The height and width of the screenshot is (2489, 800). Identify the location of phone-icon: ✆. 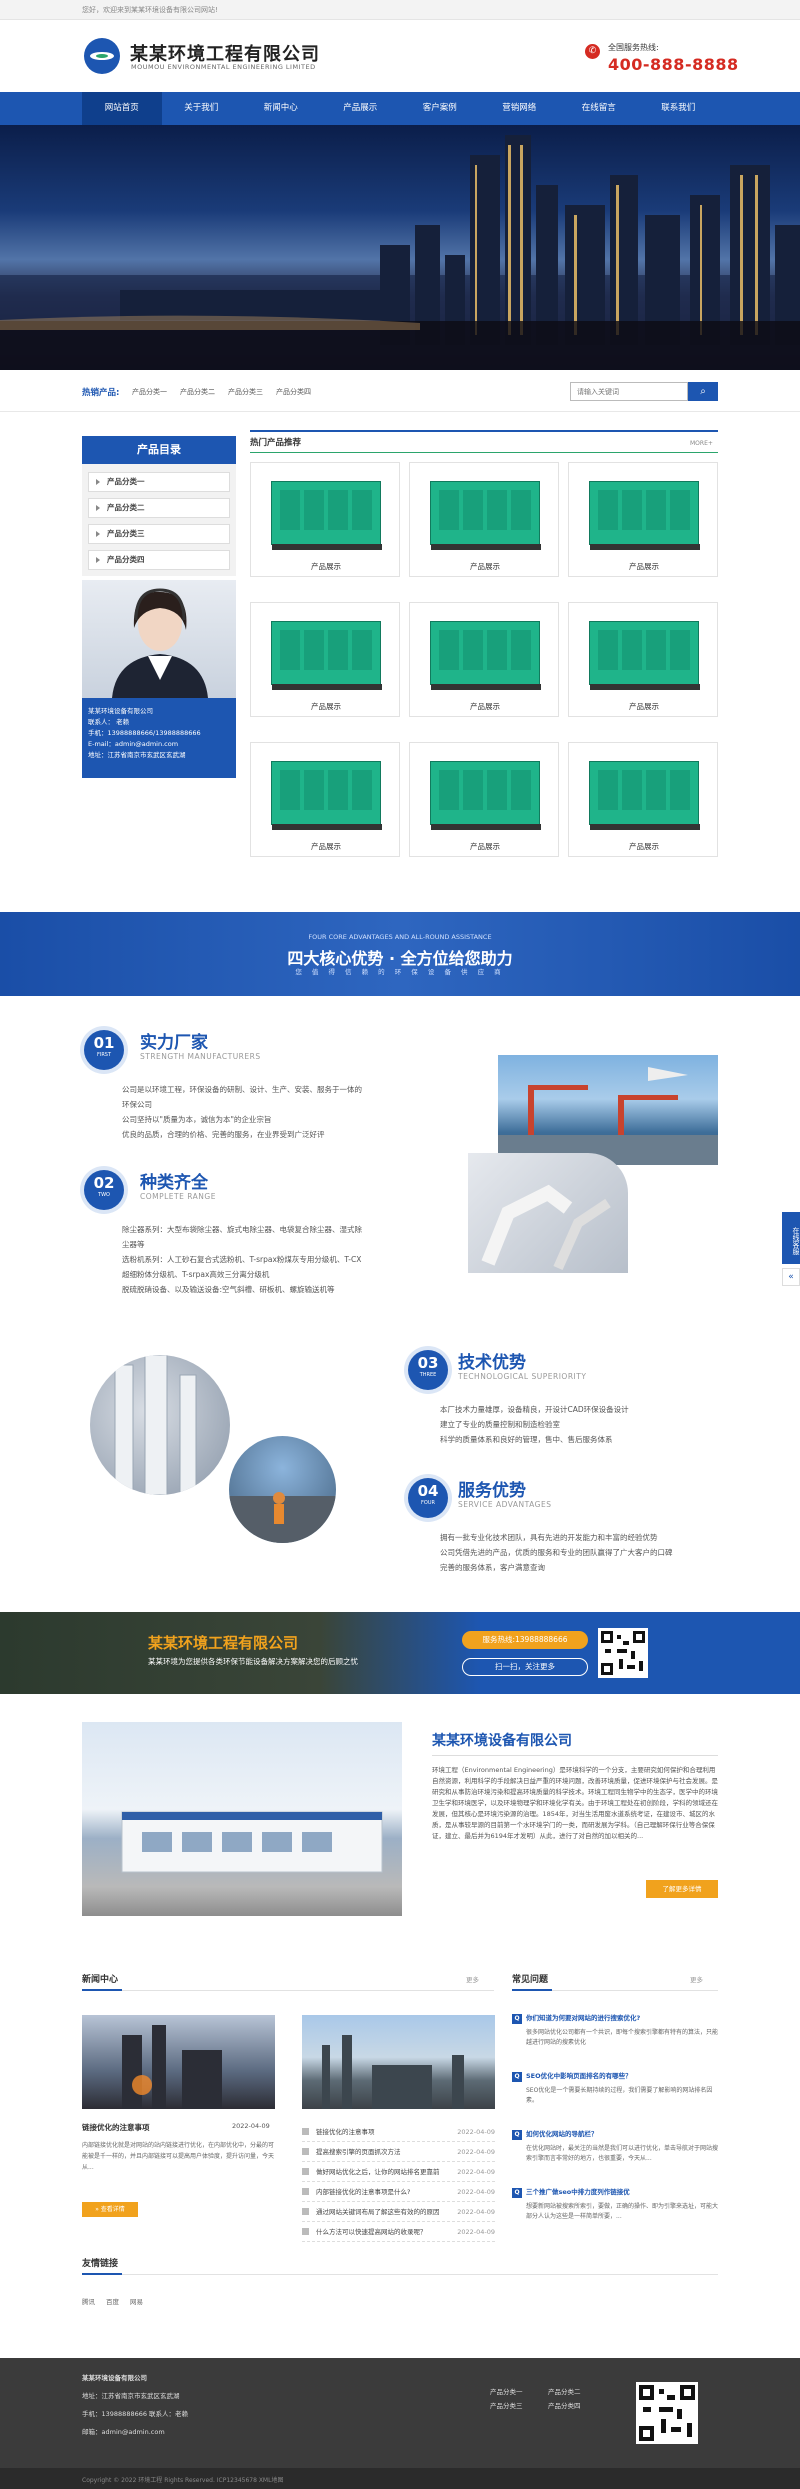
(592, 51).